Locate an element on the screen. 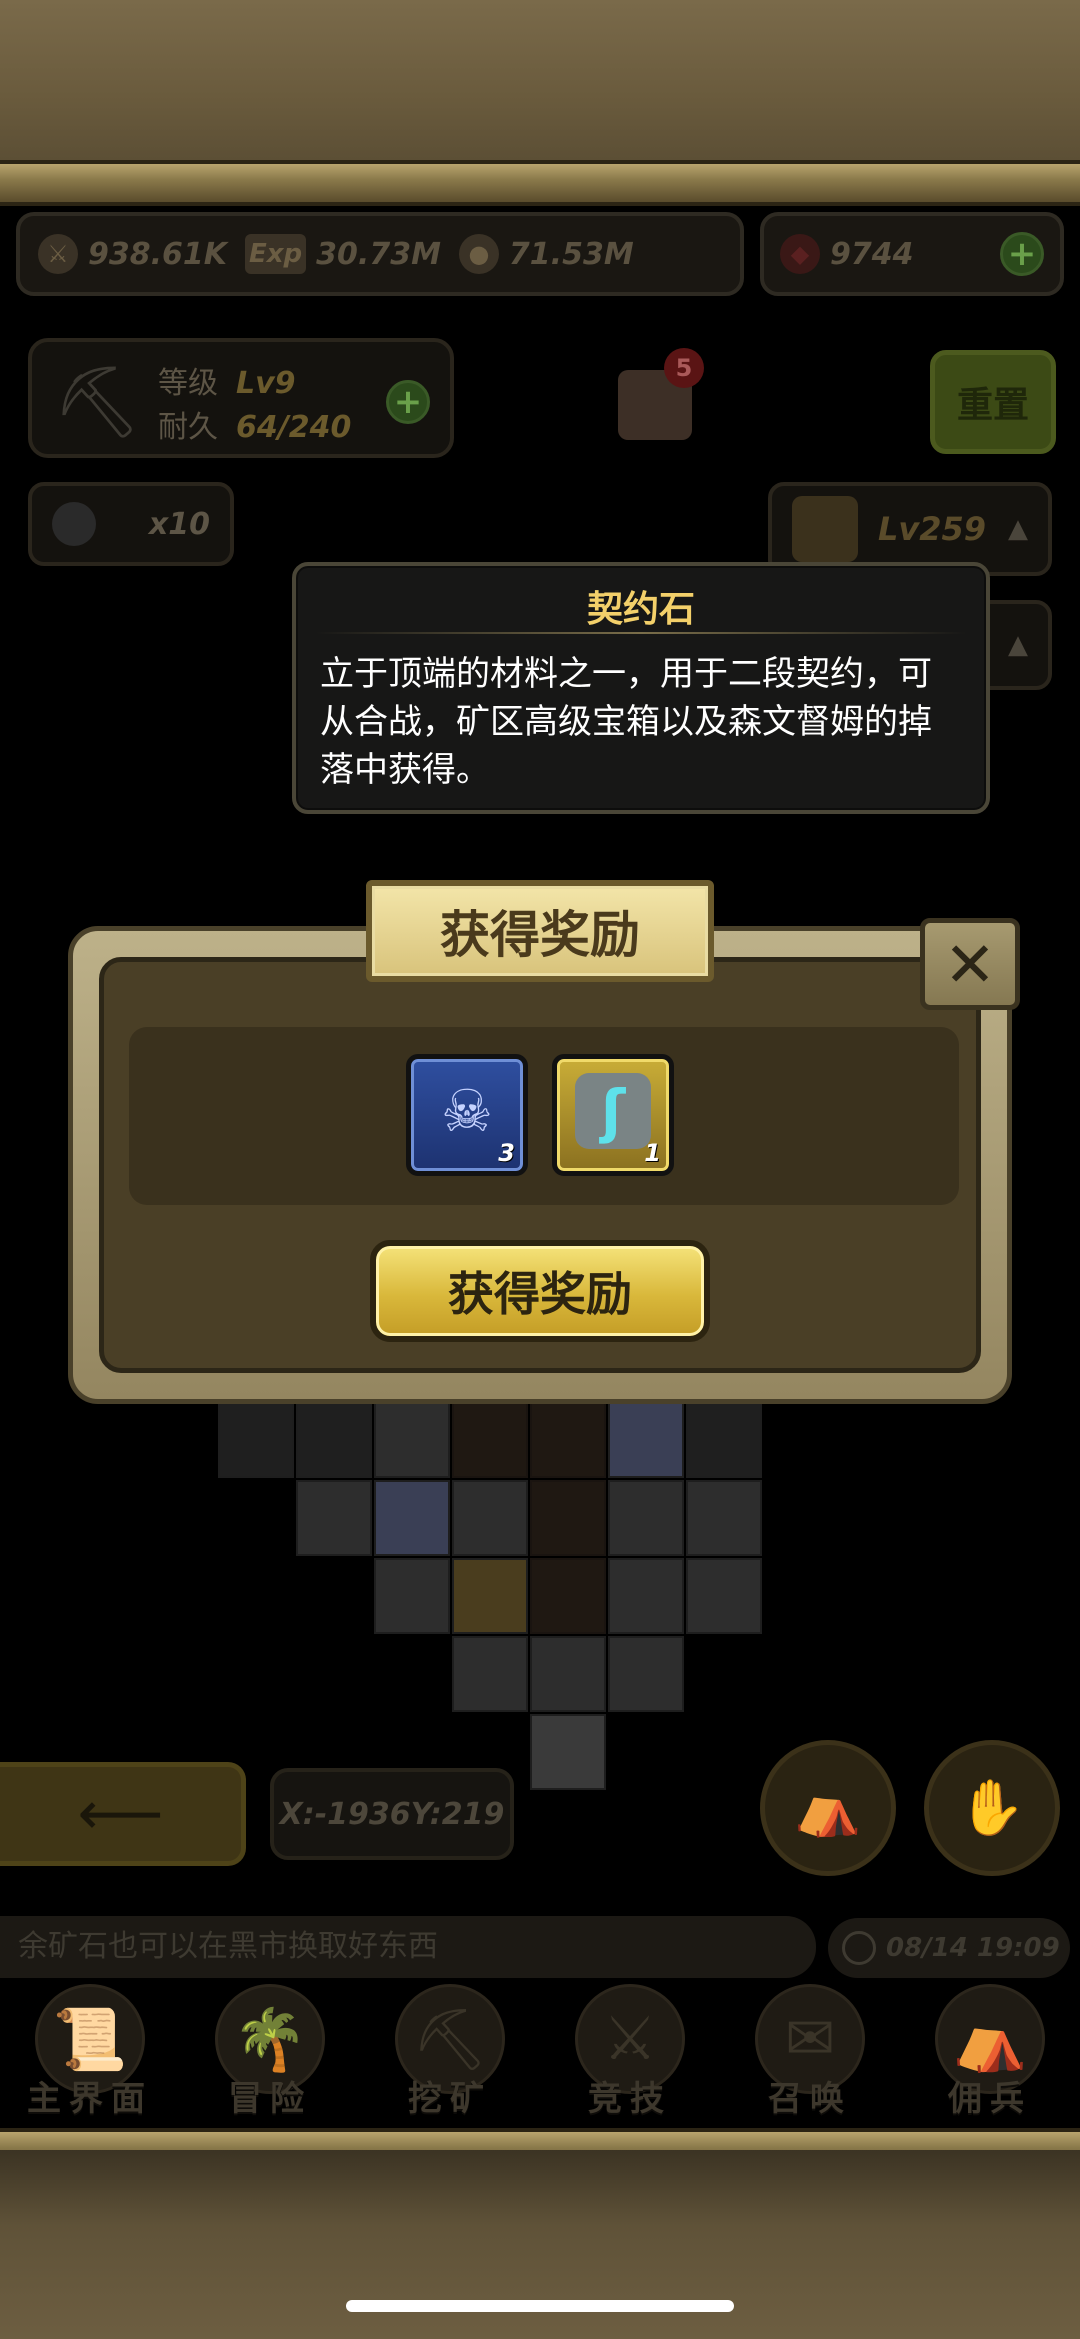 This screenshot has height=2339, width=1080. bag-button: ✋ is located at coordinates (992, 1808).